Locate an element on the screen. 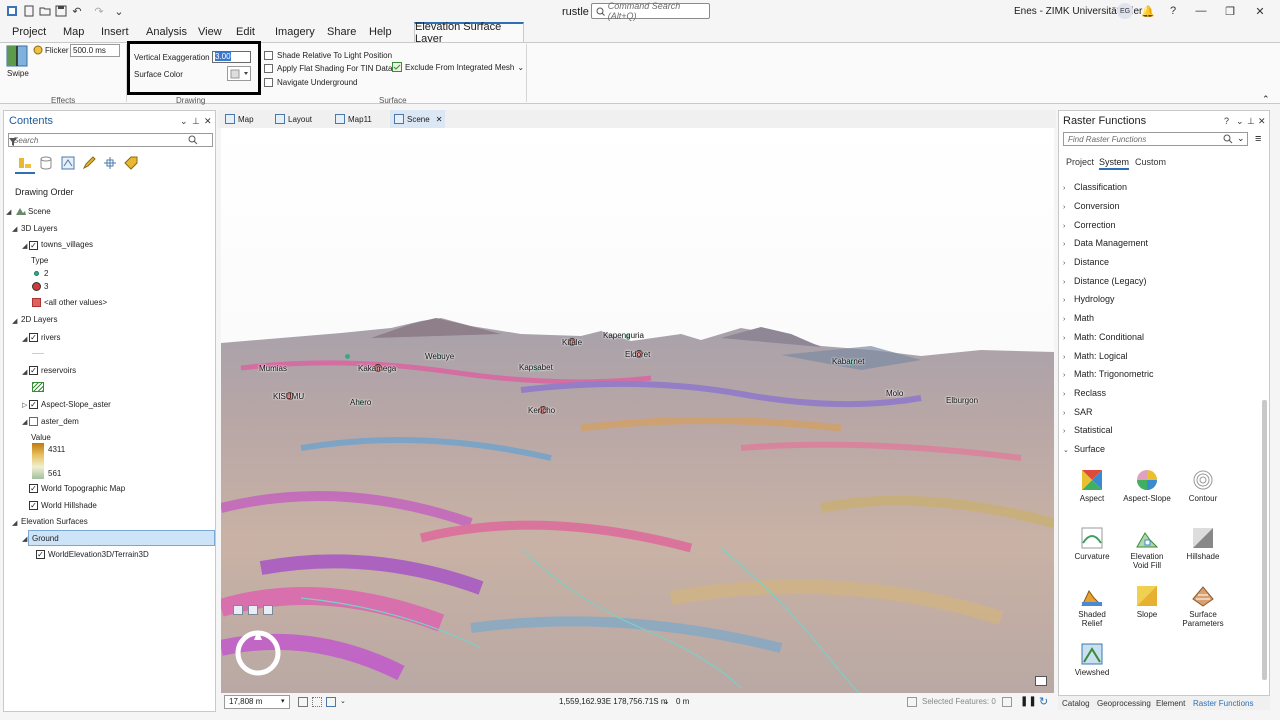 This screenshot has width=1280, height=720. function-elevation-void-fill: Elevation Void Fill is located at coordinates (1147, 548).